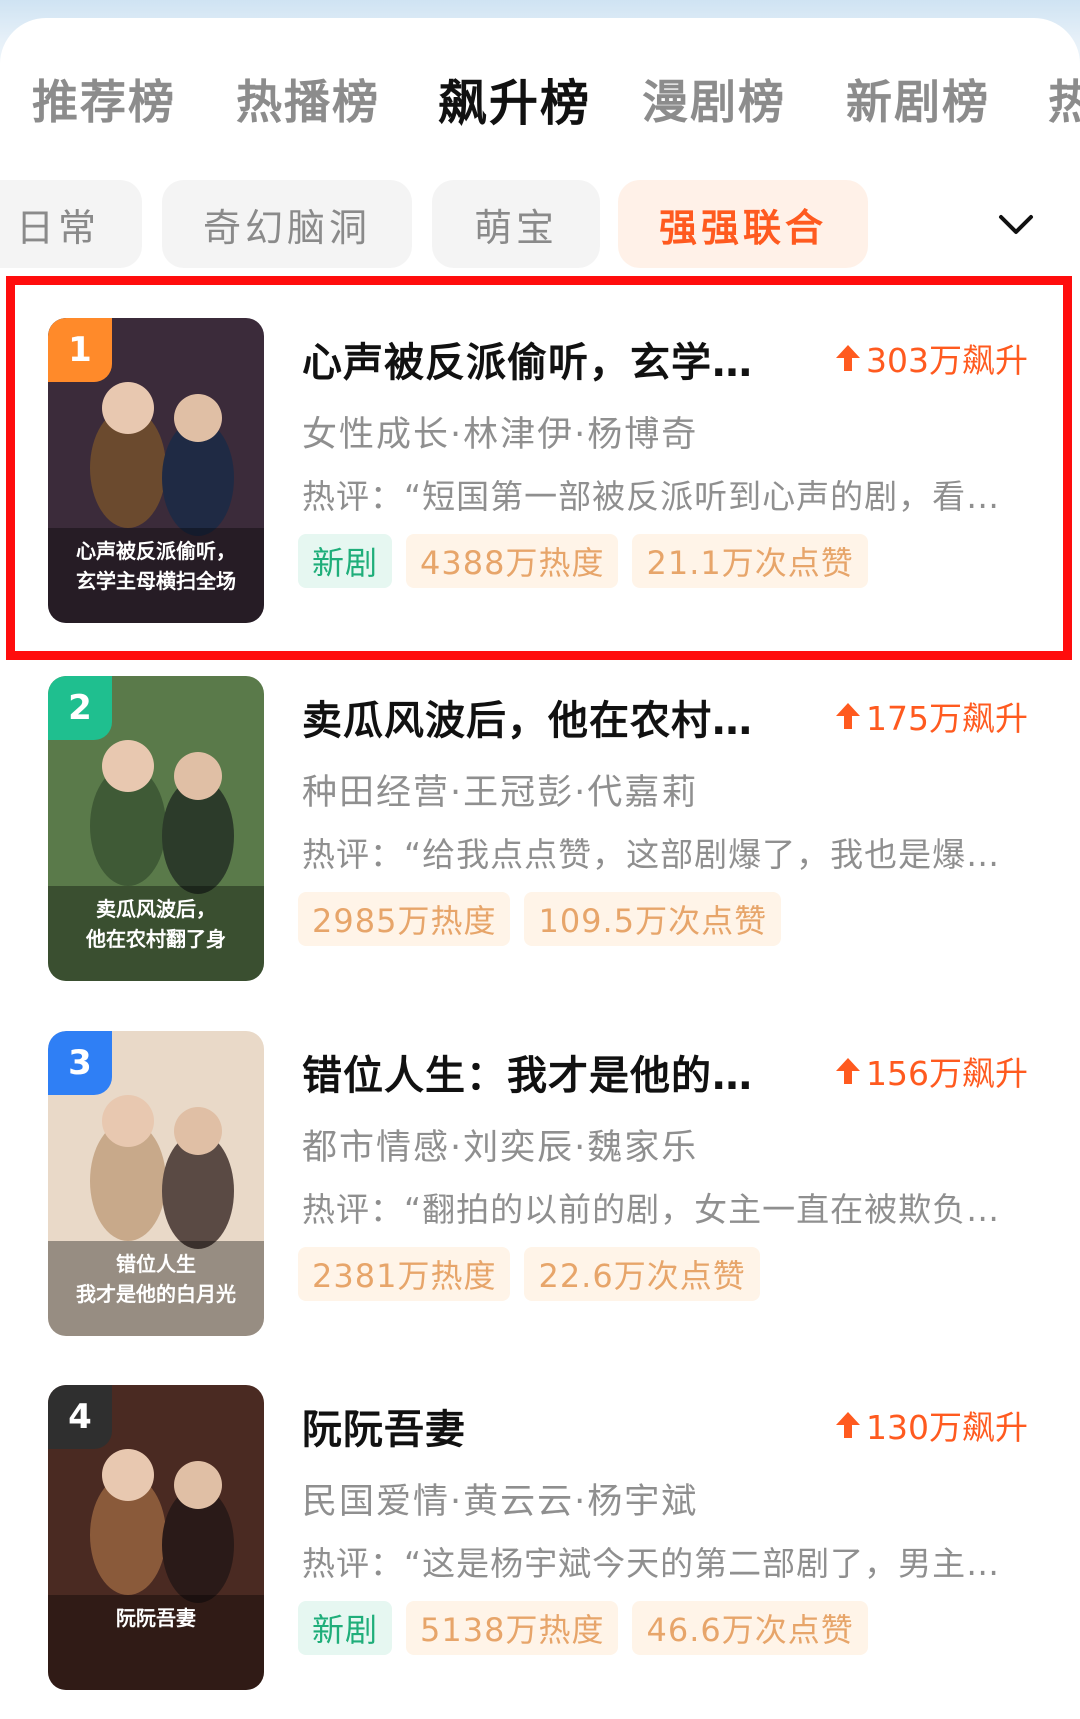  What do you see at coordinates (156, 1618) in the screenshot?
I see `poster-title-line: 阮阮吾妻` at bounding box center [156, 1618].